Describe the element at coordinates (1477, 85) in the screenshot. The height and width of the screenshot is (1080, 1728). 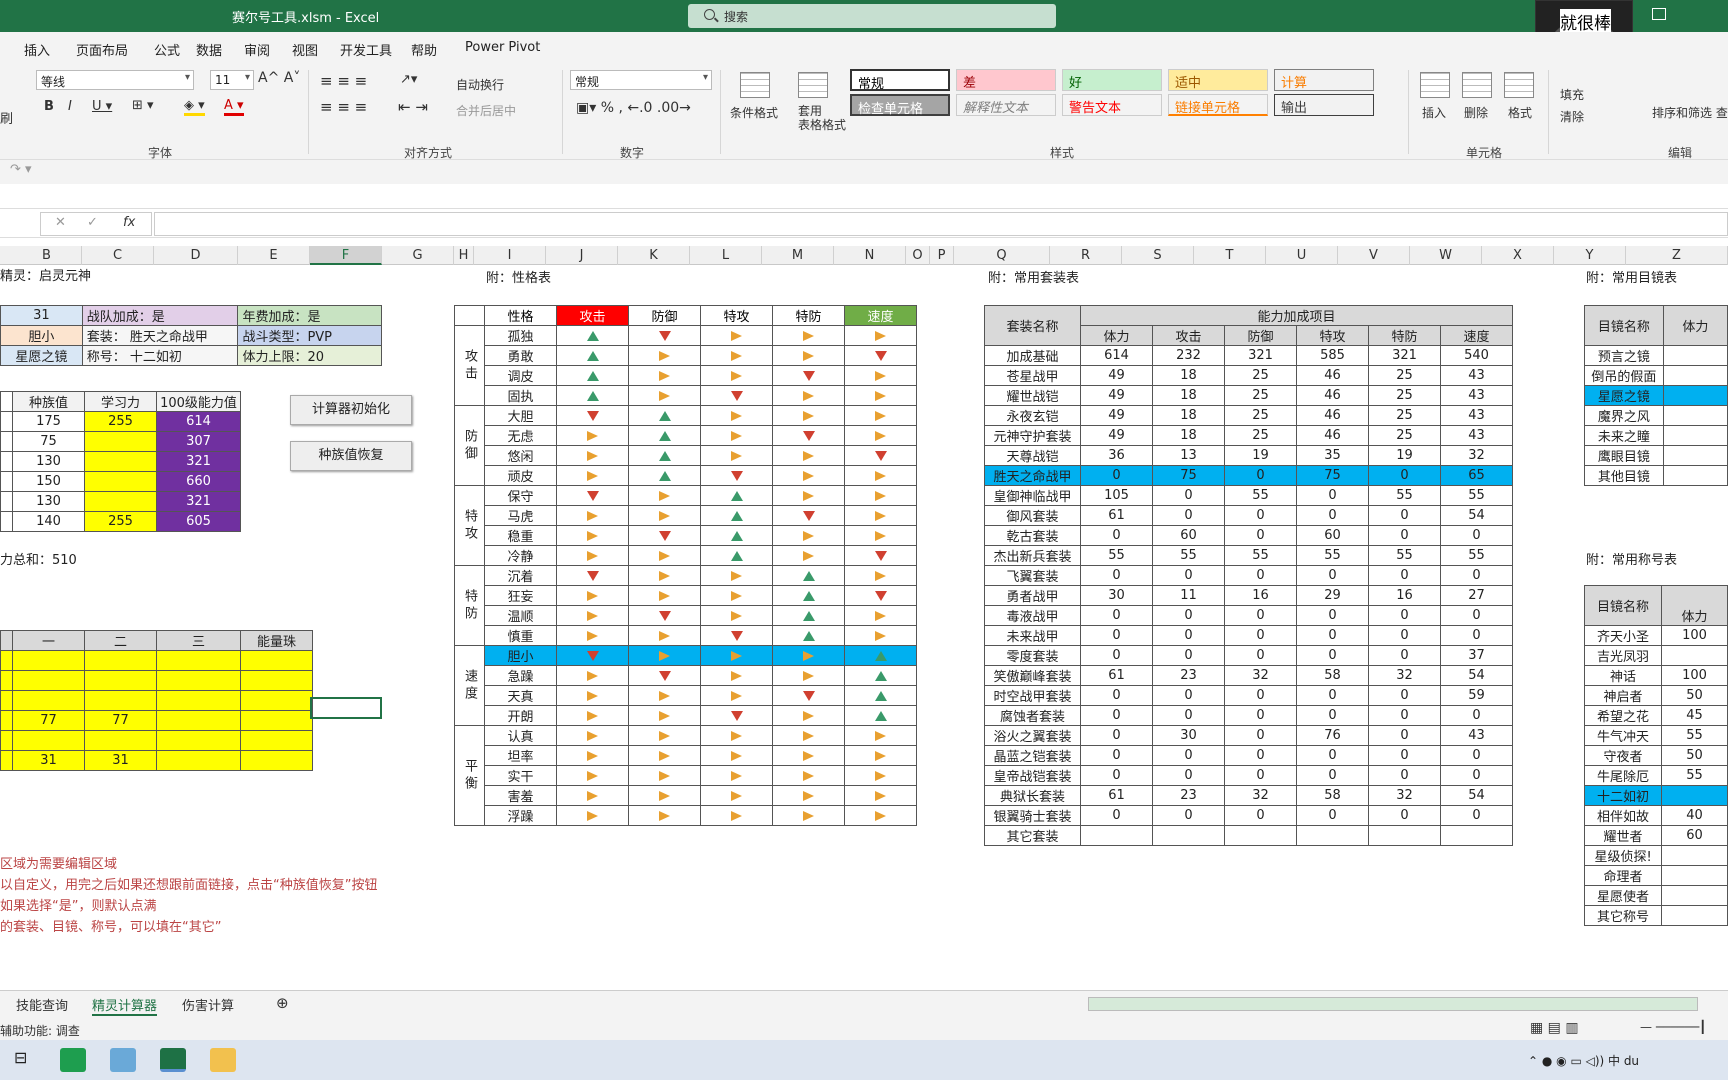
I see `delete-cells-icon` at that location.